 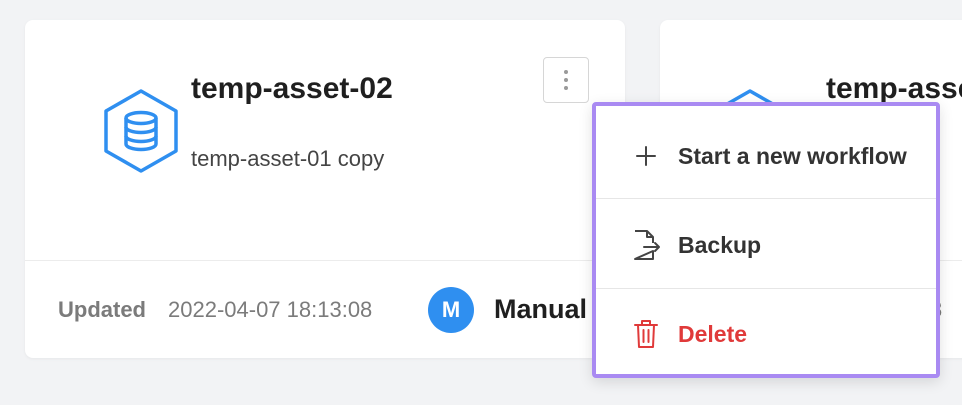 What do you see at coordinates (288, 158) in the screenshot?
I see `asset-description: temp-asset-01 copy` at bounding box center [288, 158].